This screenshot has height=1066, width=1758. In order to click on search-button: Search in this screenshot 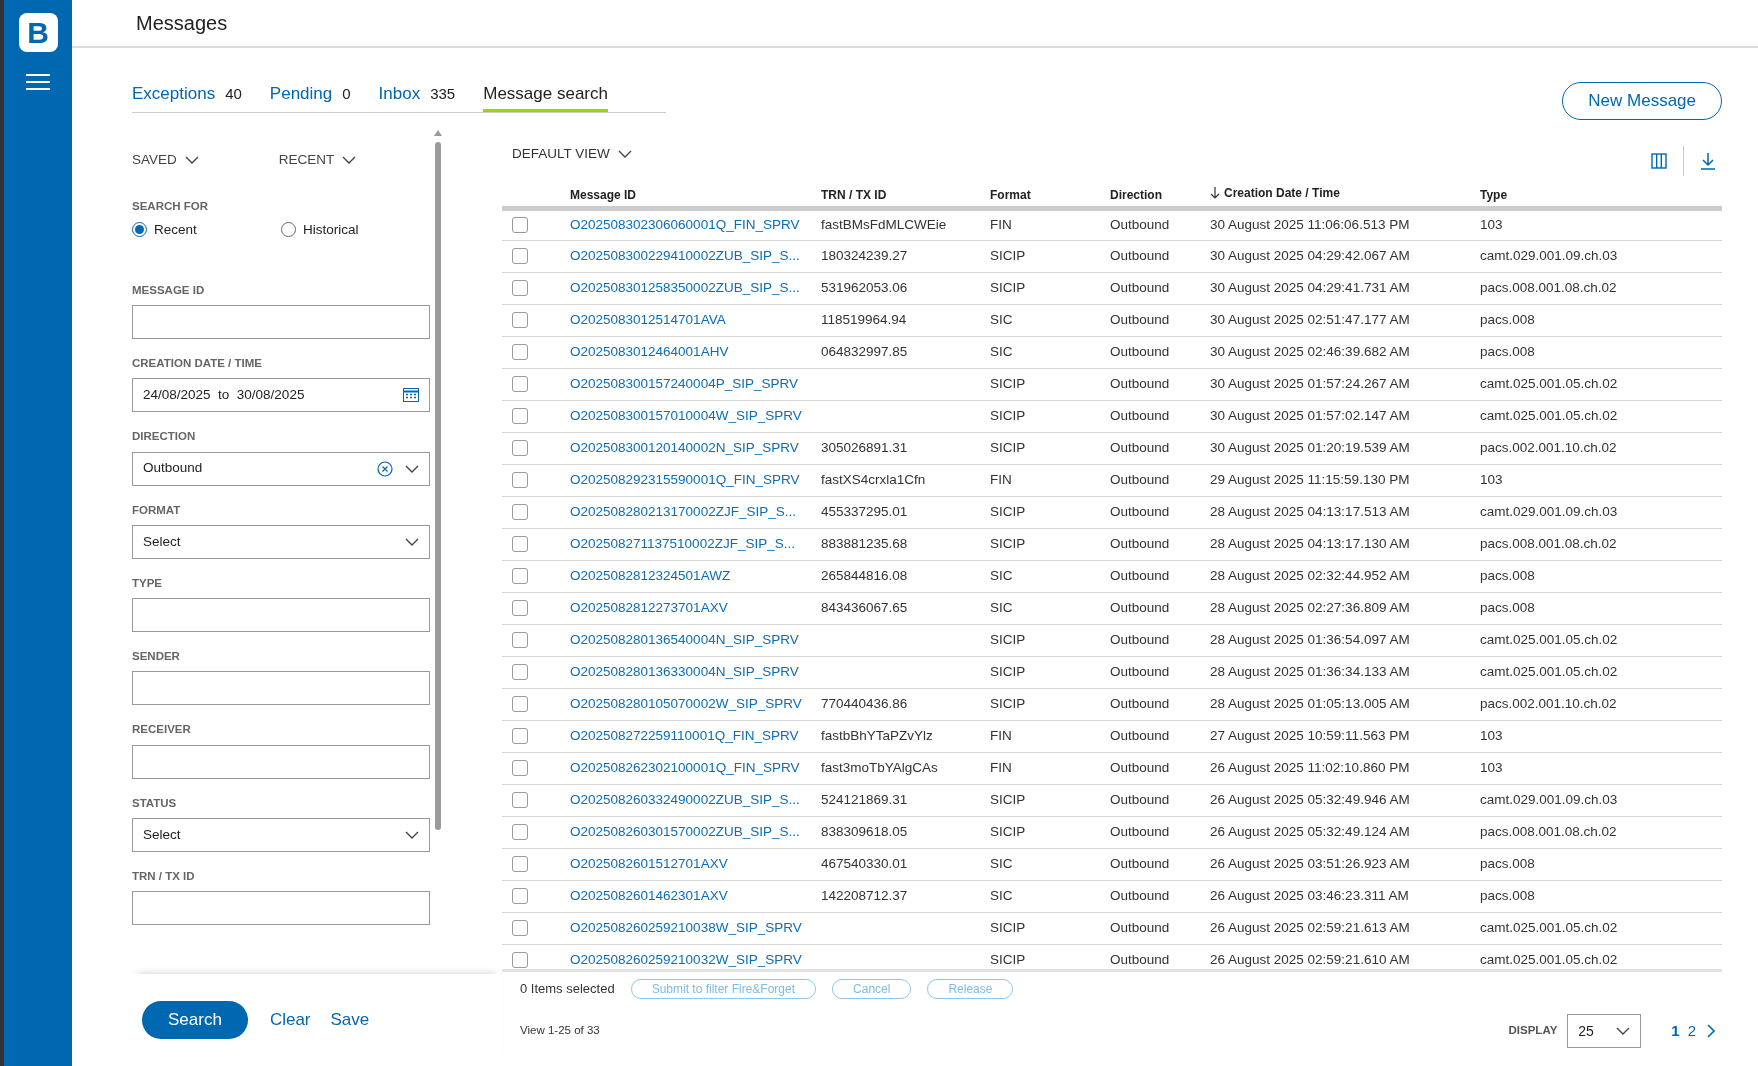, I will do `click(195, 1020)`.